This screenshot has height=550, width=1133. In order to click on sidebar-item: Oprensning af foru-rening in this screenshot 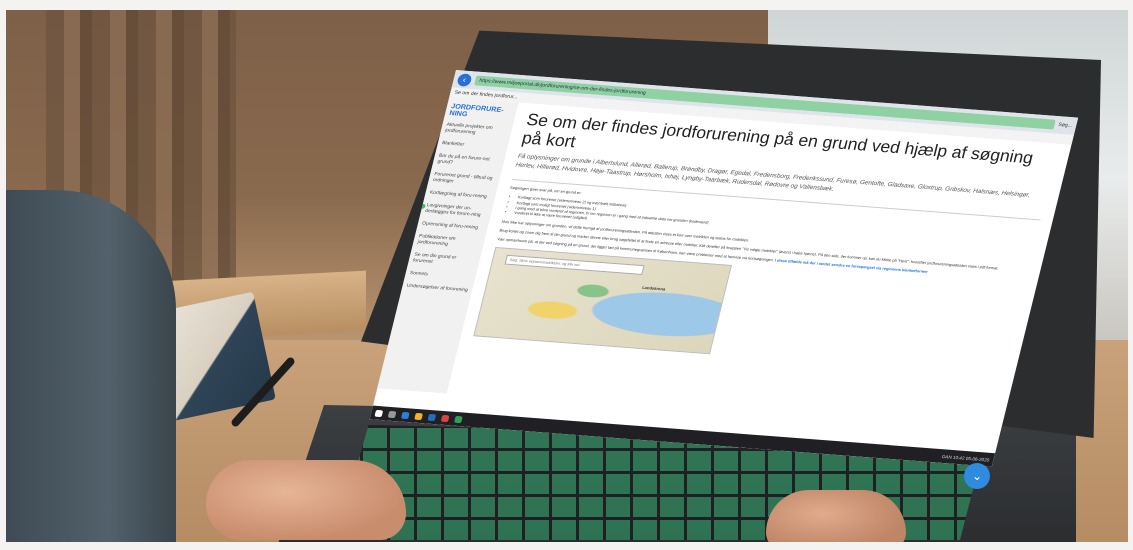, I will do `click(452, 226)`.